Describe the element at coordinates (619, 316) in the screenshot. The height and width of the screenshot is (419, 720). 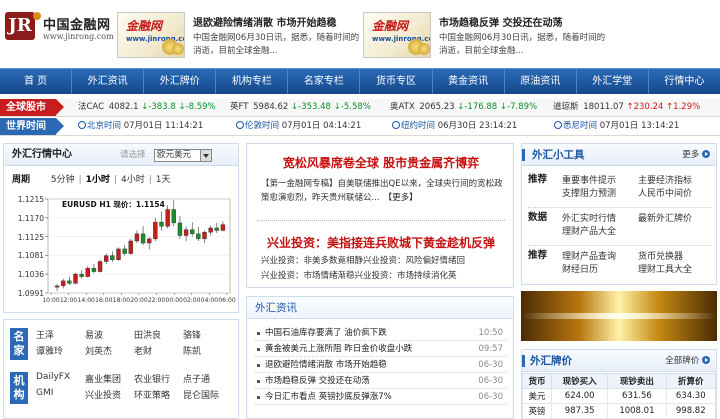
I see `gold-banner-ad` at that location.